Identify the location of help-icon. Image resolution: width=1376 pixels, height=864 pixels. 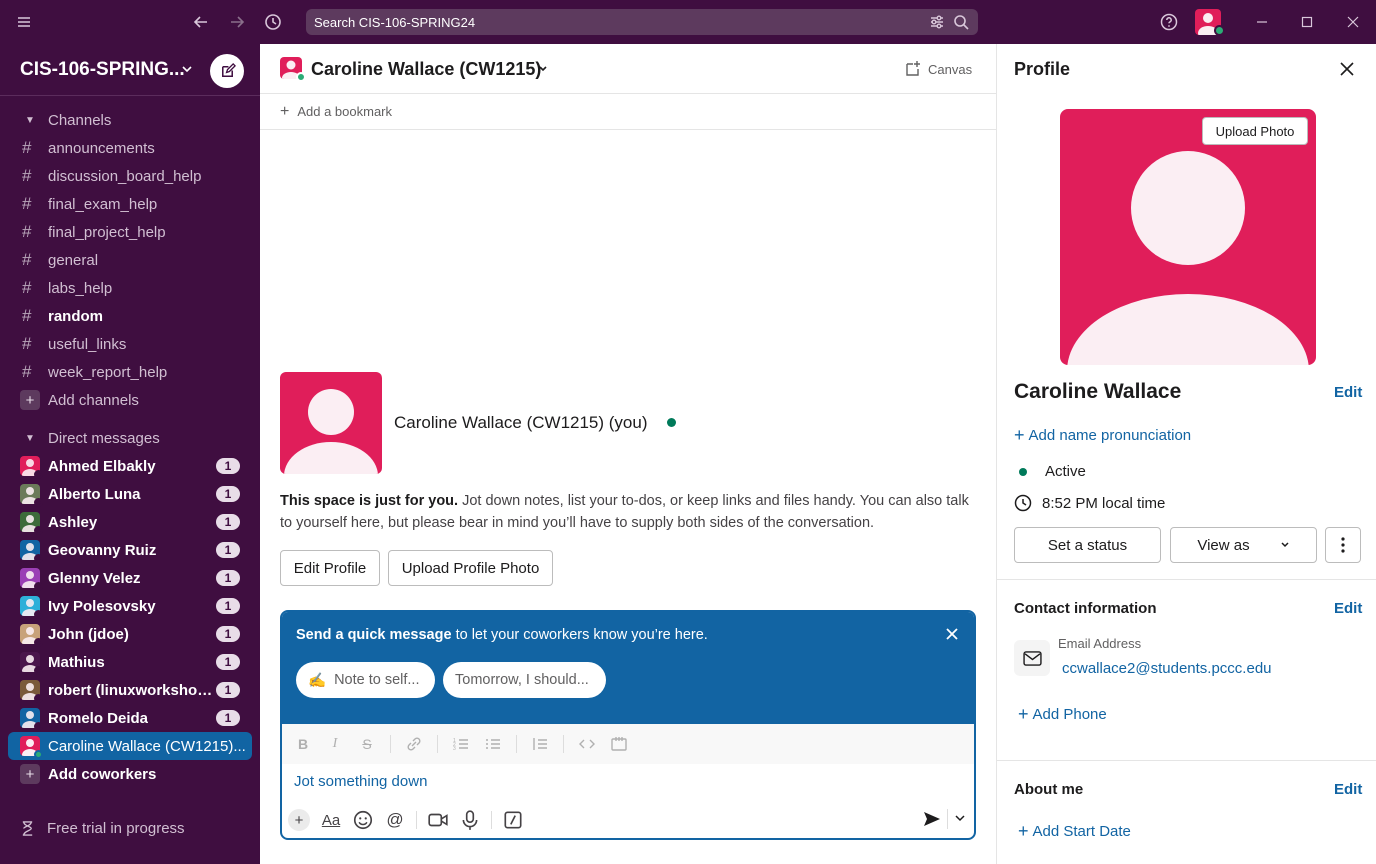
(1169, 22).